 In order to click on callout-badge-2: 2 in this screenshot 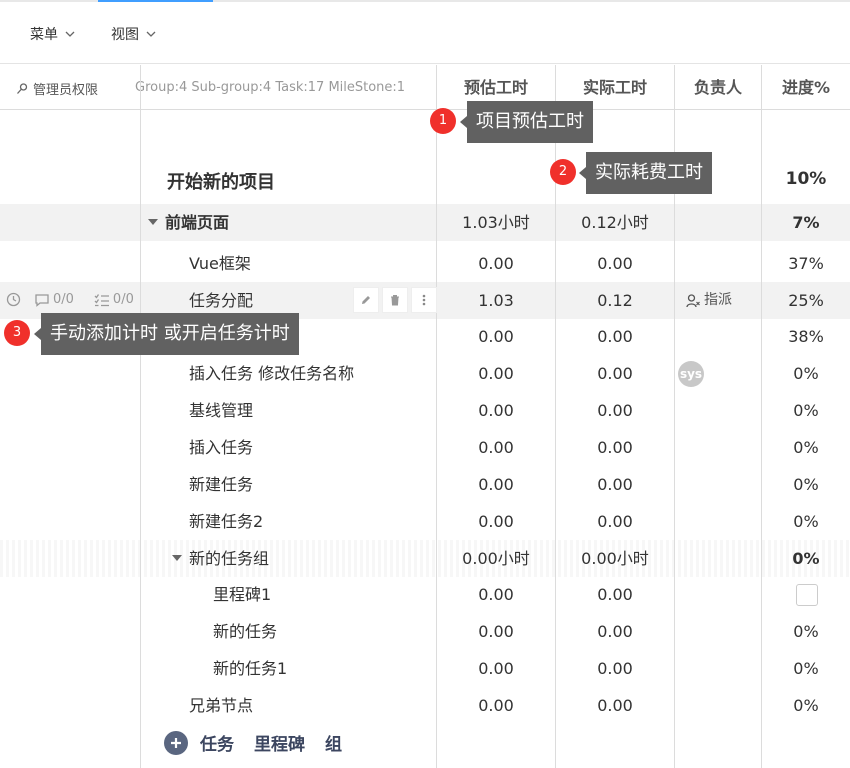, I will do `click(563, 172)`.